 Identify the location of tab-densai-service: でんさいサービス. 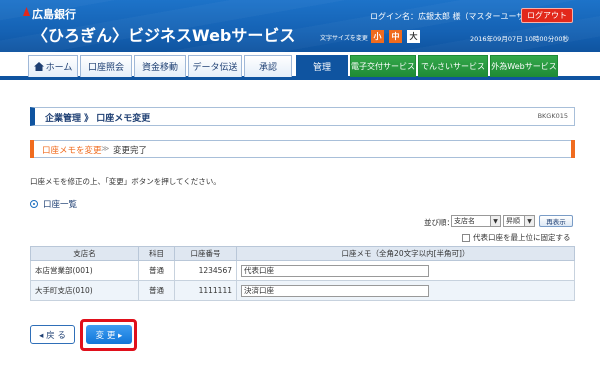
(453, 66).